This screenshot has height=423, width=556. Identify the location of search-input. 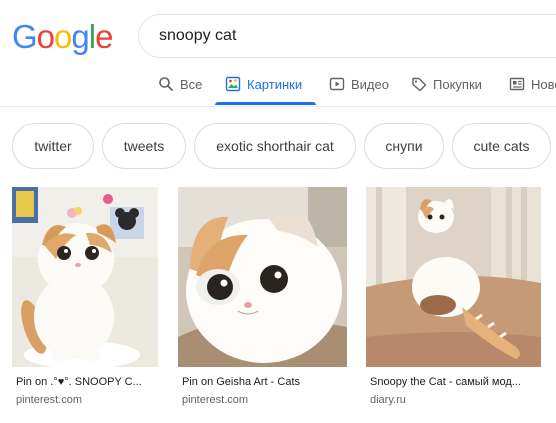
(349, 36).